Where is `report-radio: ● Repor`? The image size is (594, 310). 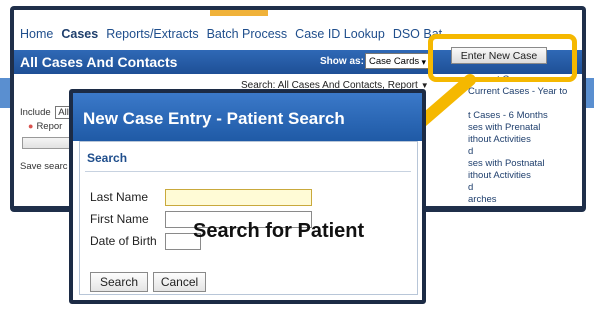
report-radio: ● Repor is located at coordinates (45, 126).